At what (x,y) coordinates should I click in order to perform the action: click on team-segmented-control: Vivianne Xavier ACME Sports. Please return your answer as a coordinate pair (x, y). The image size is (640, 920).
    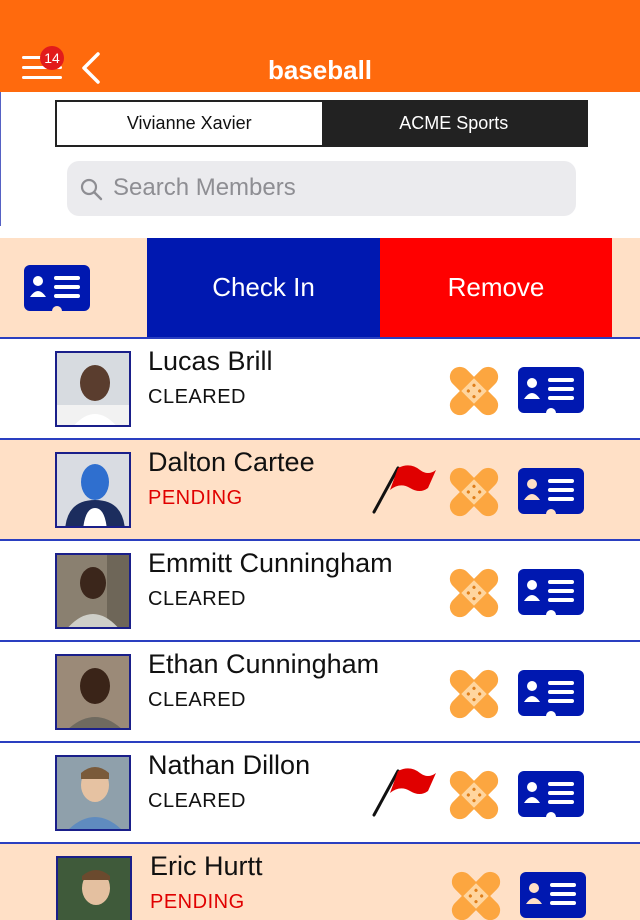
    Looking at the image, I should click on (321, 123).